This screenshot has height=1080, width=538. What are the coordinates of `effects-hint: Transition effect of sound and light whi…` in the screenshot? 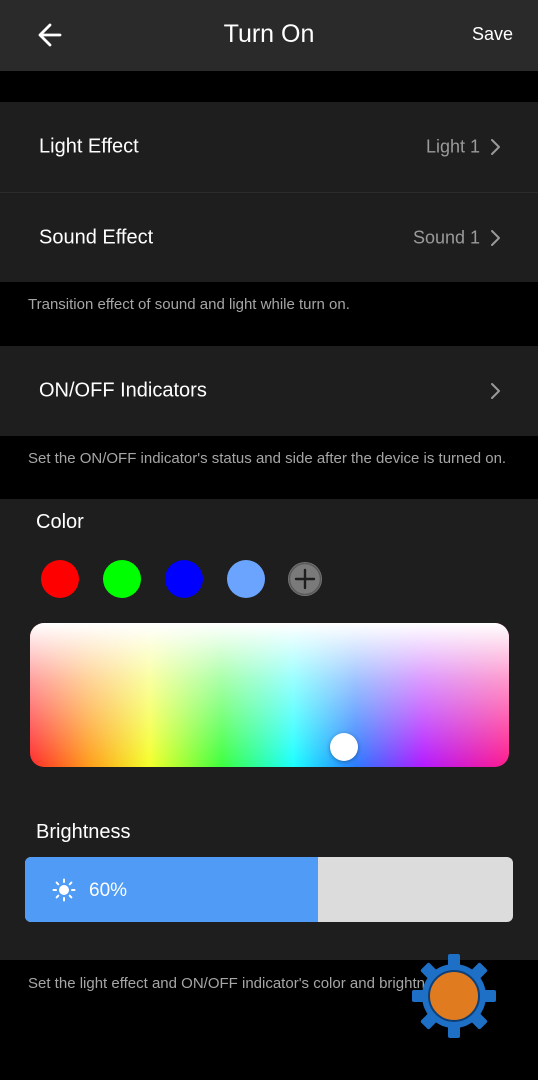 It's located at (189, 304).